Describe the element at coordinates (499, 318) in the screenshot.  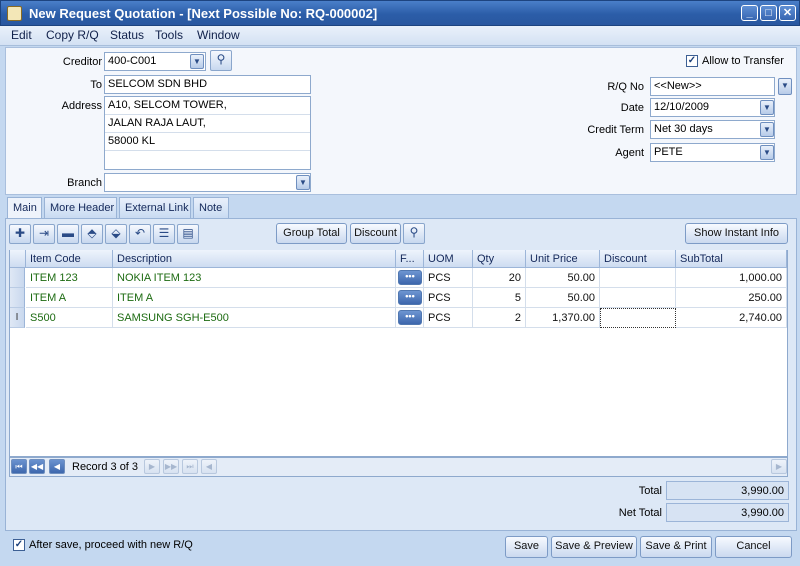
I see `table-cell-qty: 2` at that location.